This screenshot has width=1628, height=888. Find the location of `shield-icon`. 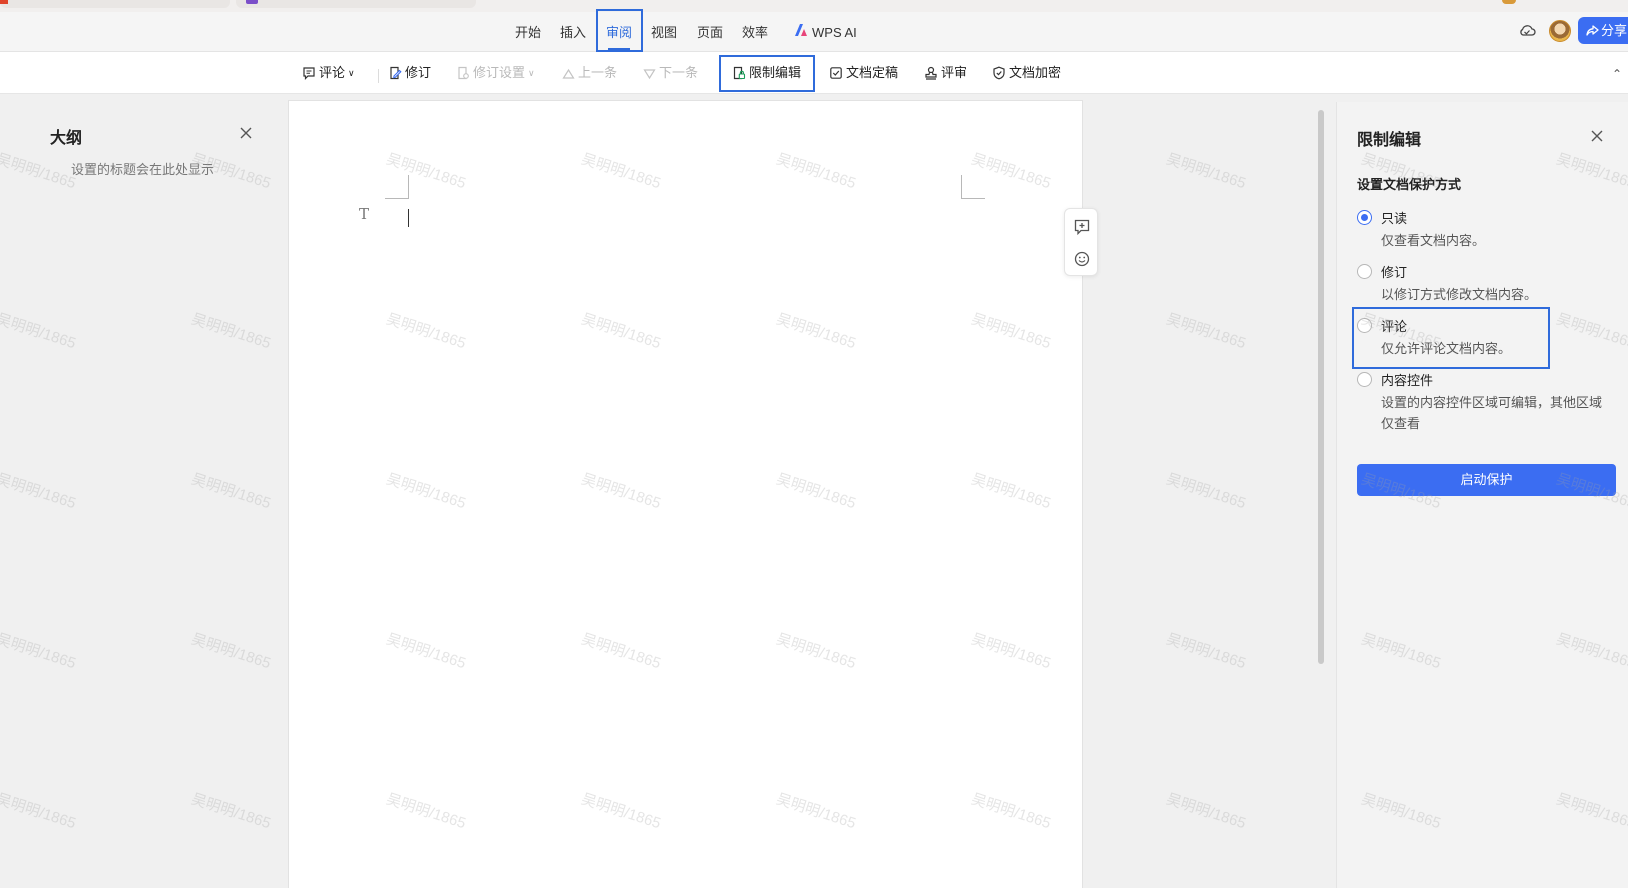

shield-icon is located at coordinates (999, 73).